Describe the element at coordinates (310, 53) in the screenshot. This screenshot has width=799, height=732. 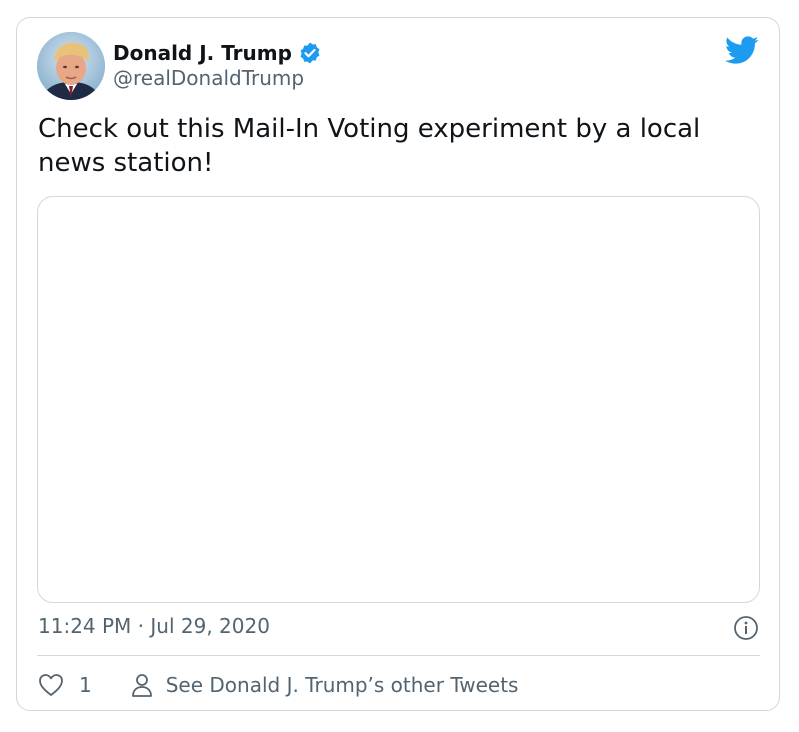
I see `verified-badge-icon` at that location.